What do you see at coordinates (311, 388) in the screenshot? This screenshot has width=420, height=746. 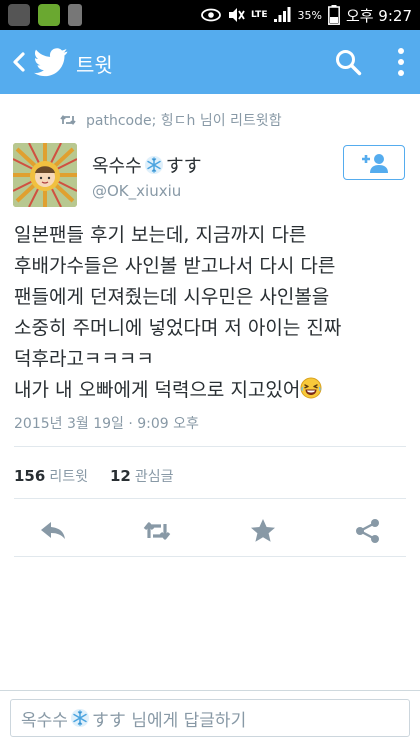 I see `laughing-emoji-icon` at bounding box center [311, 388].